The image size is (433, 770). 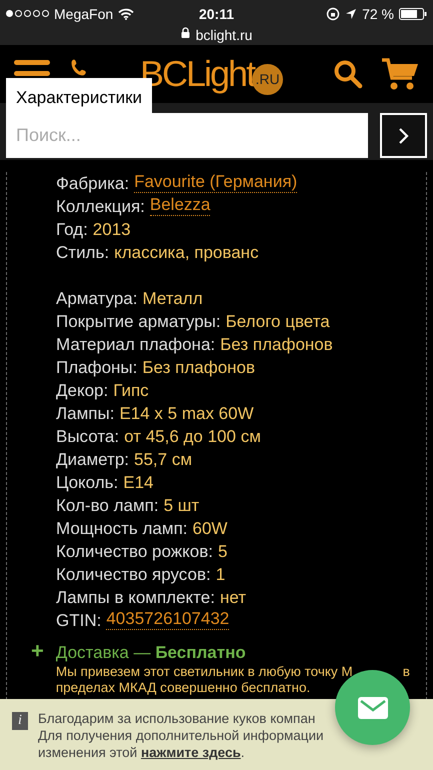 What do you see at coordinates (131, 391) in the screenshot?
I see `spec-value: Гипс` at bounding box center [131, 391].